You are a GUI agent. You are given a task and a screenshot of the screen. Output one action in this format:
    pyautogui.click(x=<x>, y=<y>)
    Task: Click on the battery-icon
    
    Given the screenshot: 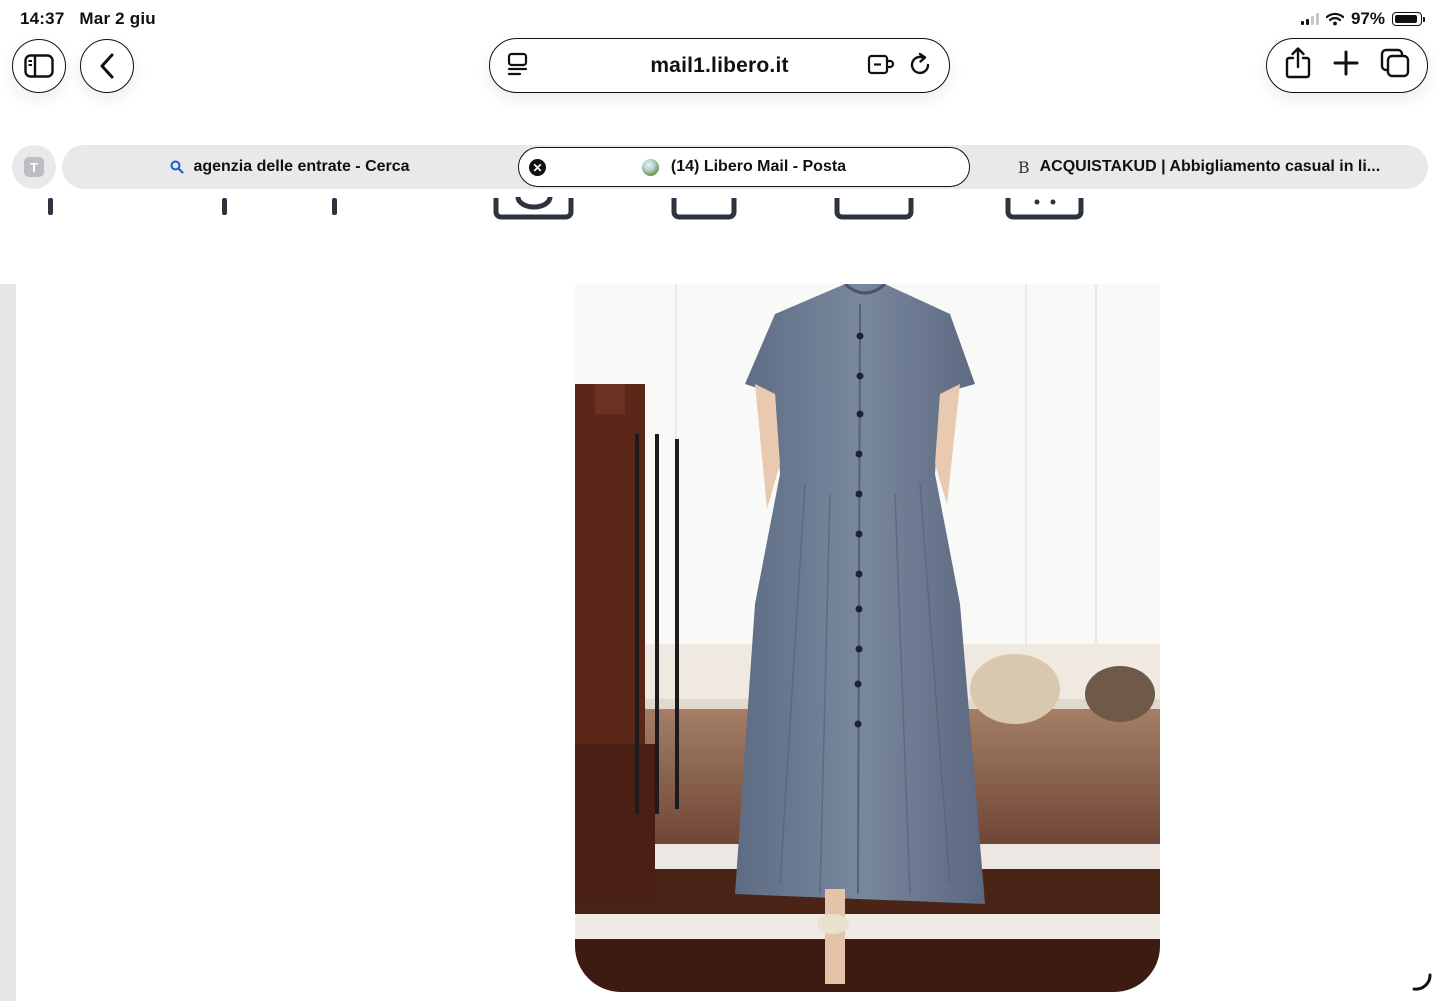 What is the action you would take?
    pyautogui.click(x=1408, y=19)
    